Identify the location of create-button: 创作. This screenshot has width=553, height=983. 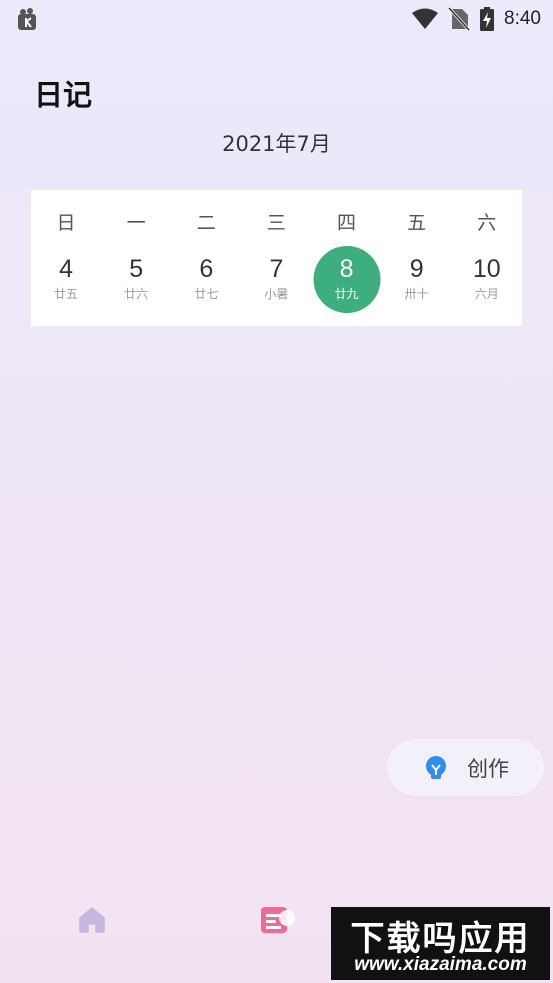
(465, 767).